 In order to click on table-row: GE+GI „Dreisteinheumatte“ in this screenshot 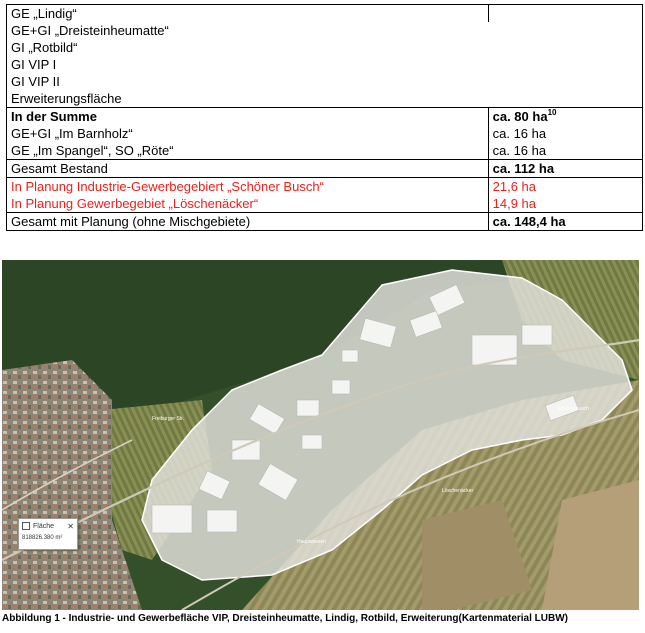, I will do `click(325, 30)`.